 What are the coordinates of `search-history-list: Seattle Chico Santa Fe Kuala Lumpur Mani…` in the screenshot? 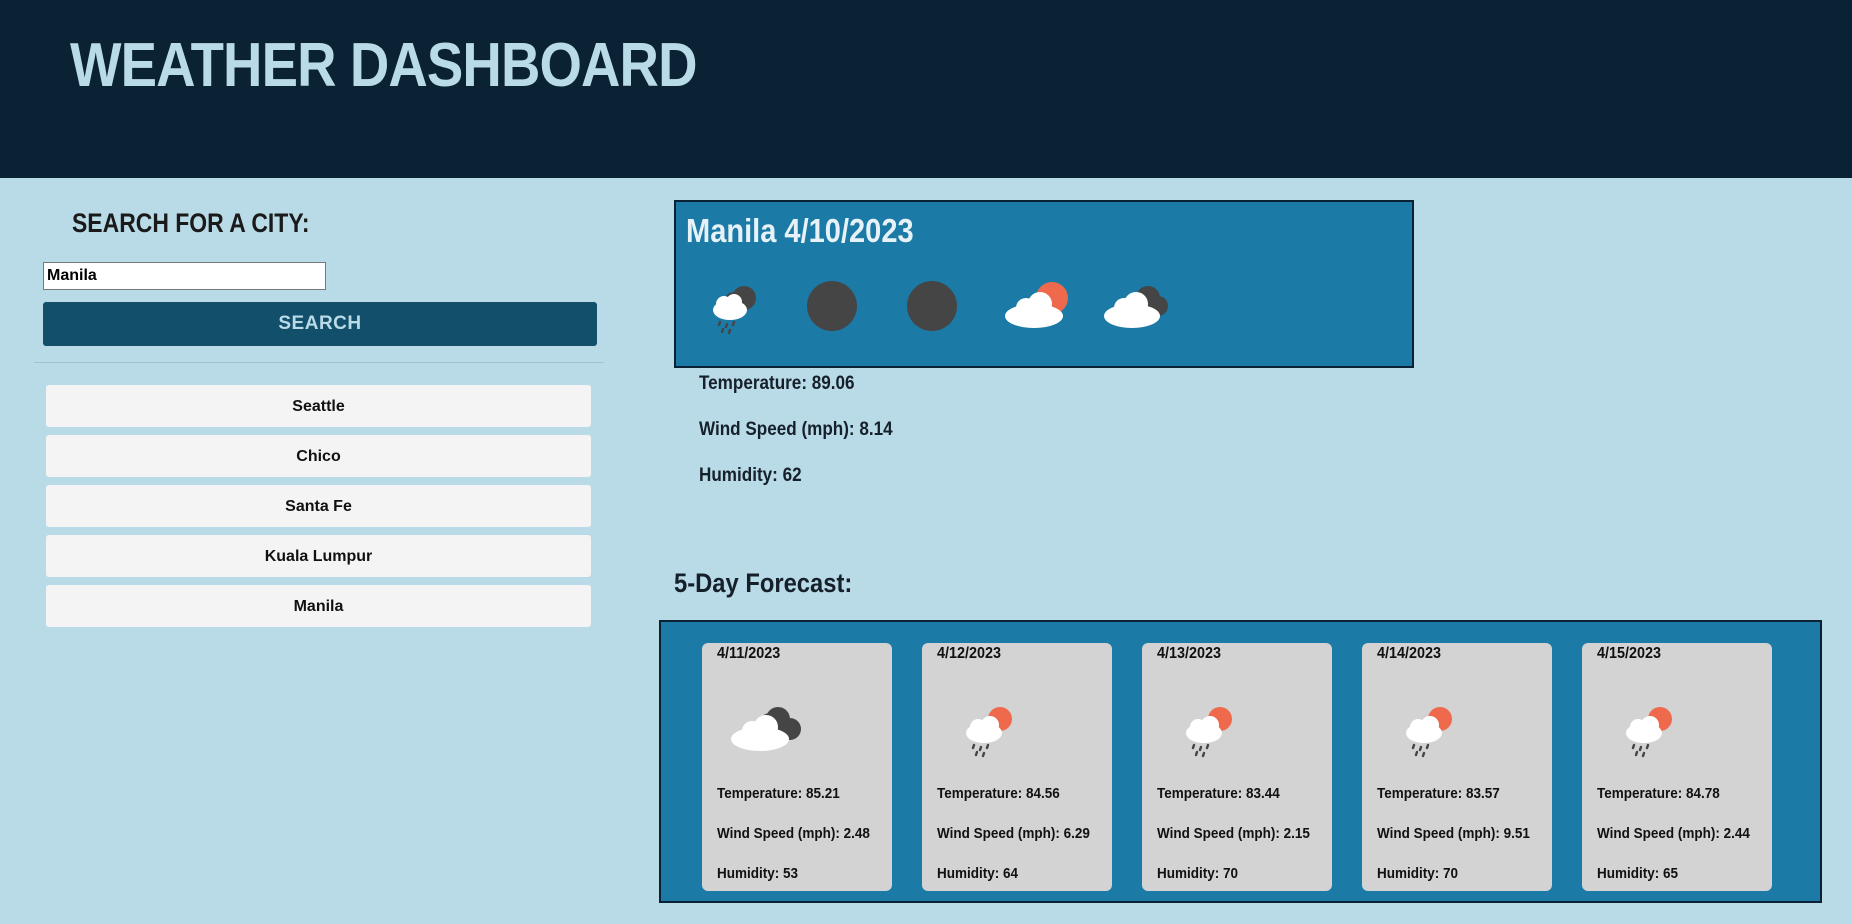 It's located at (318, 510).